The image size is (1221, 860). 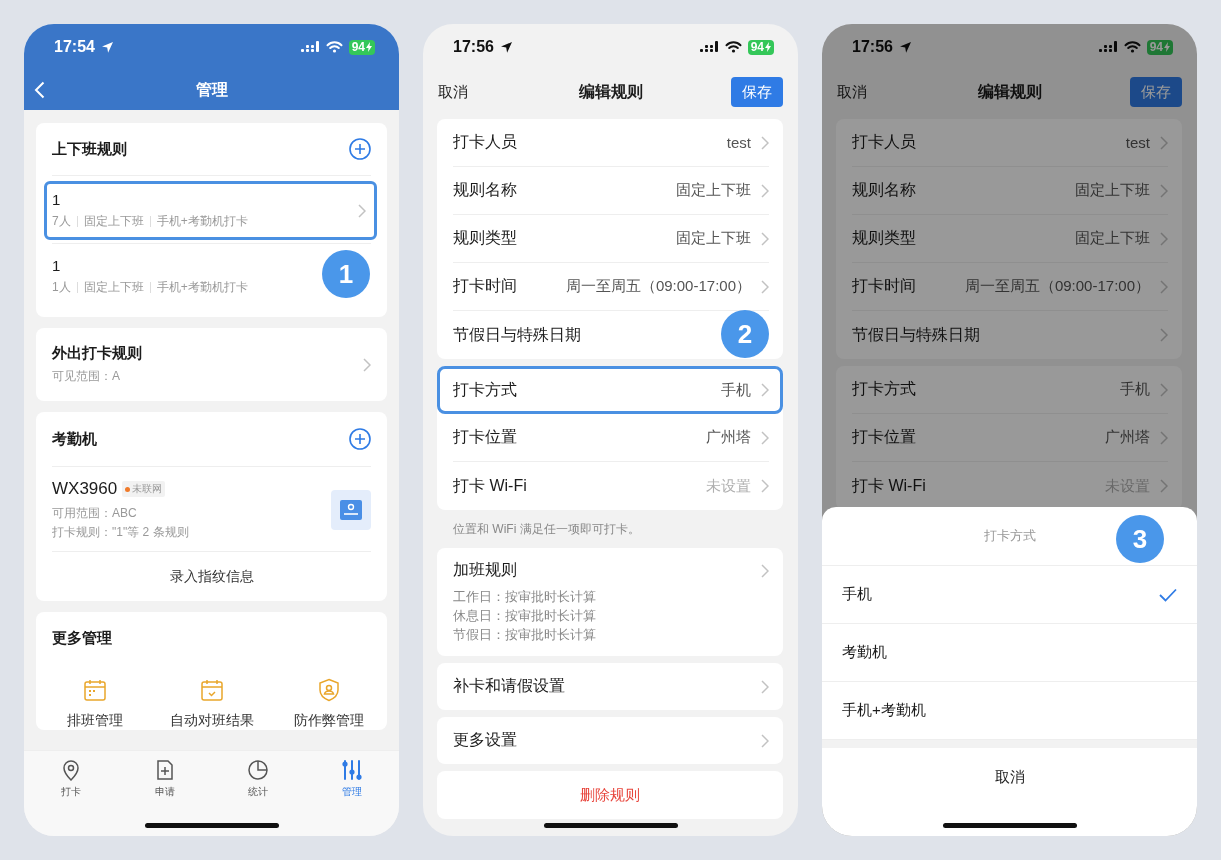 I want to click on screen-title: 编辑规则, so click(x=1009, y=91).